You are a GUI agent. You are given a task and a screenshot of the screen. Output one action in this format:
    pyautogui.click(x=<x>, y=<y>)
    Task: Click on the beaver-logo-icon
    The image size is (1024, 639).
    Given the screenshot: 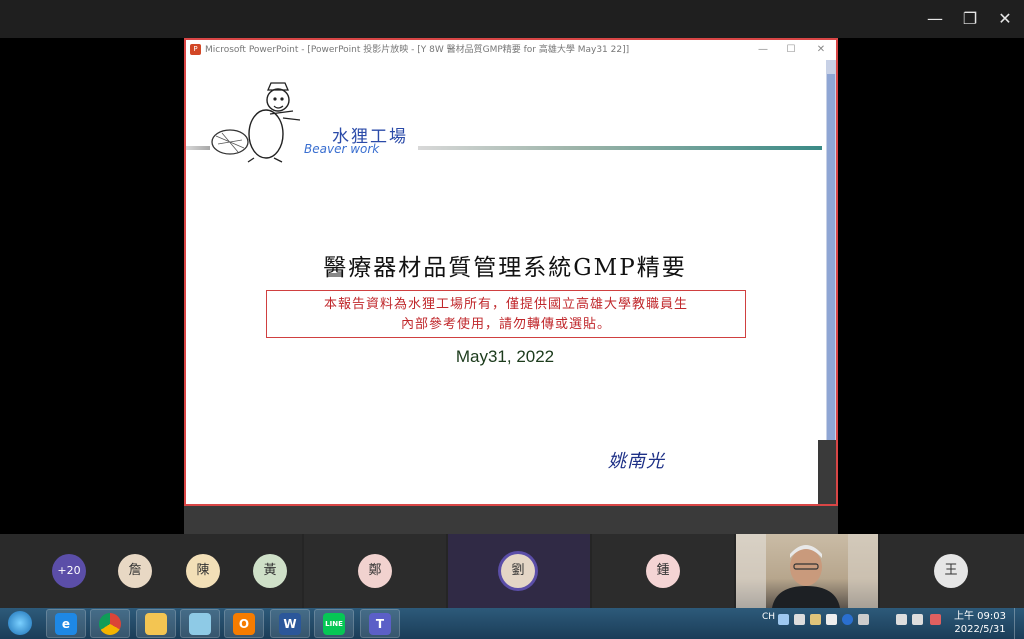 What is the action you would take?
    pyautogui.click(x=256, y=122)
    